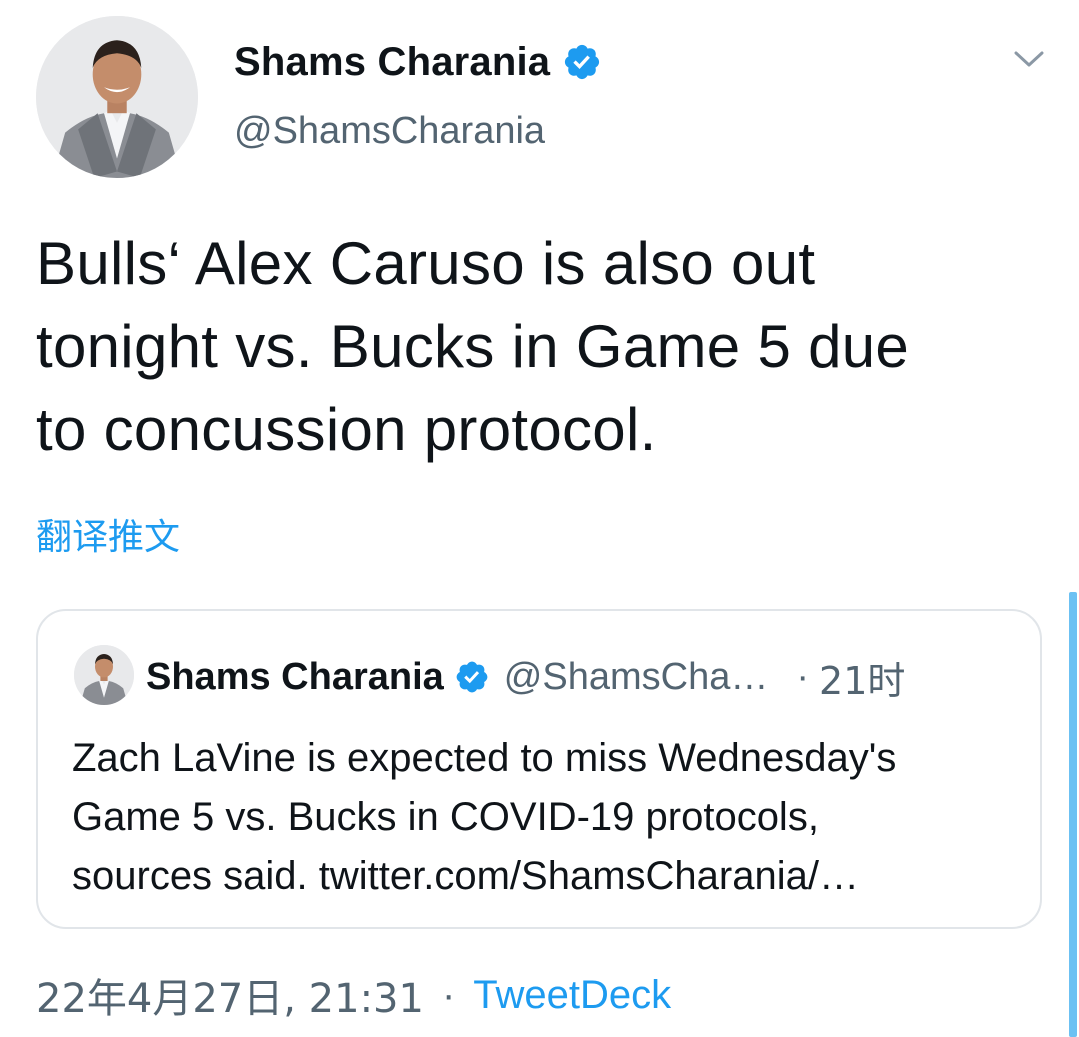  What do you see at coordinates (295, 676) in the screenshot?
I see `quoted-author-display-name: Shams Charania` at bounding box center [295, 676].